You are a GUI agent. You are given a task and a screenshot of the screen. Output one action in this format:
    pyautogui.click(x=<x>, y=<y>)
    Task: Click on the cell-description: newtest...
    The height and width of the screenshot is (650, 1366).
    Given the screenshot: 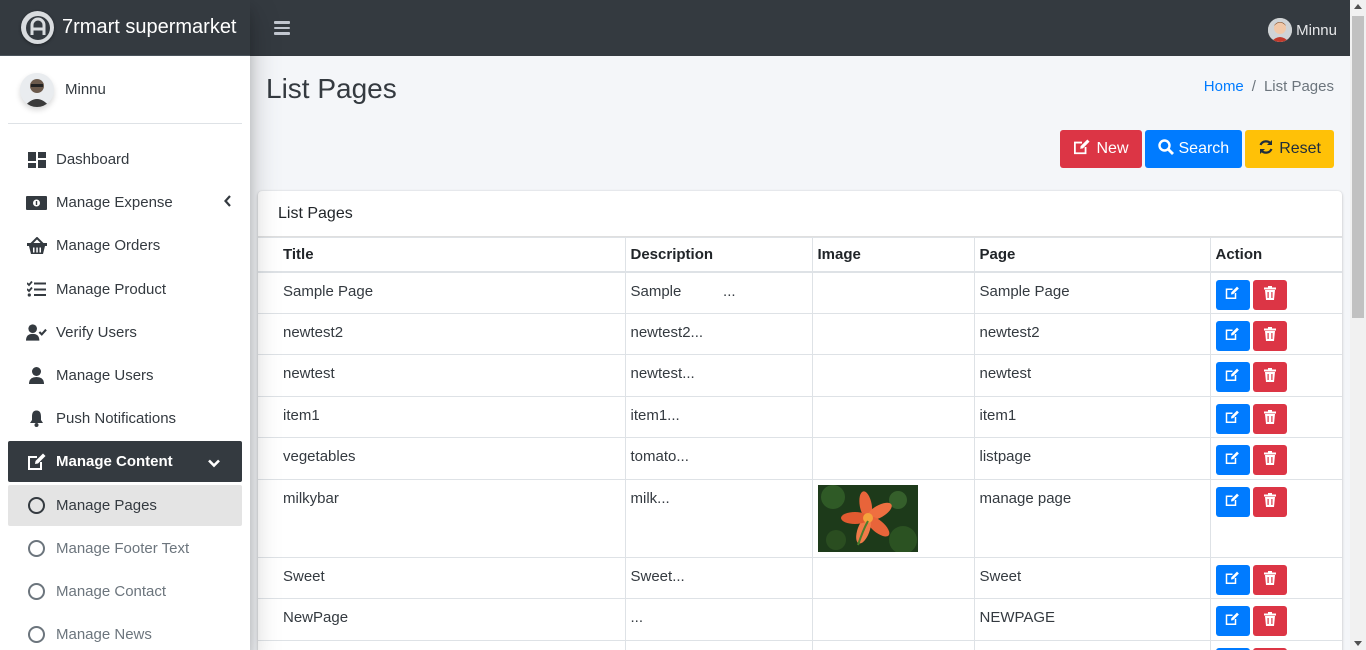 What is the action you would take?
    pyautogui.click(x=718, y=375)
    